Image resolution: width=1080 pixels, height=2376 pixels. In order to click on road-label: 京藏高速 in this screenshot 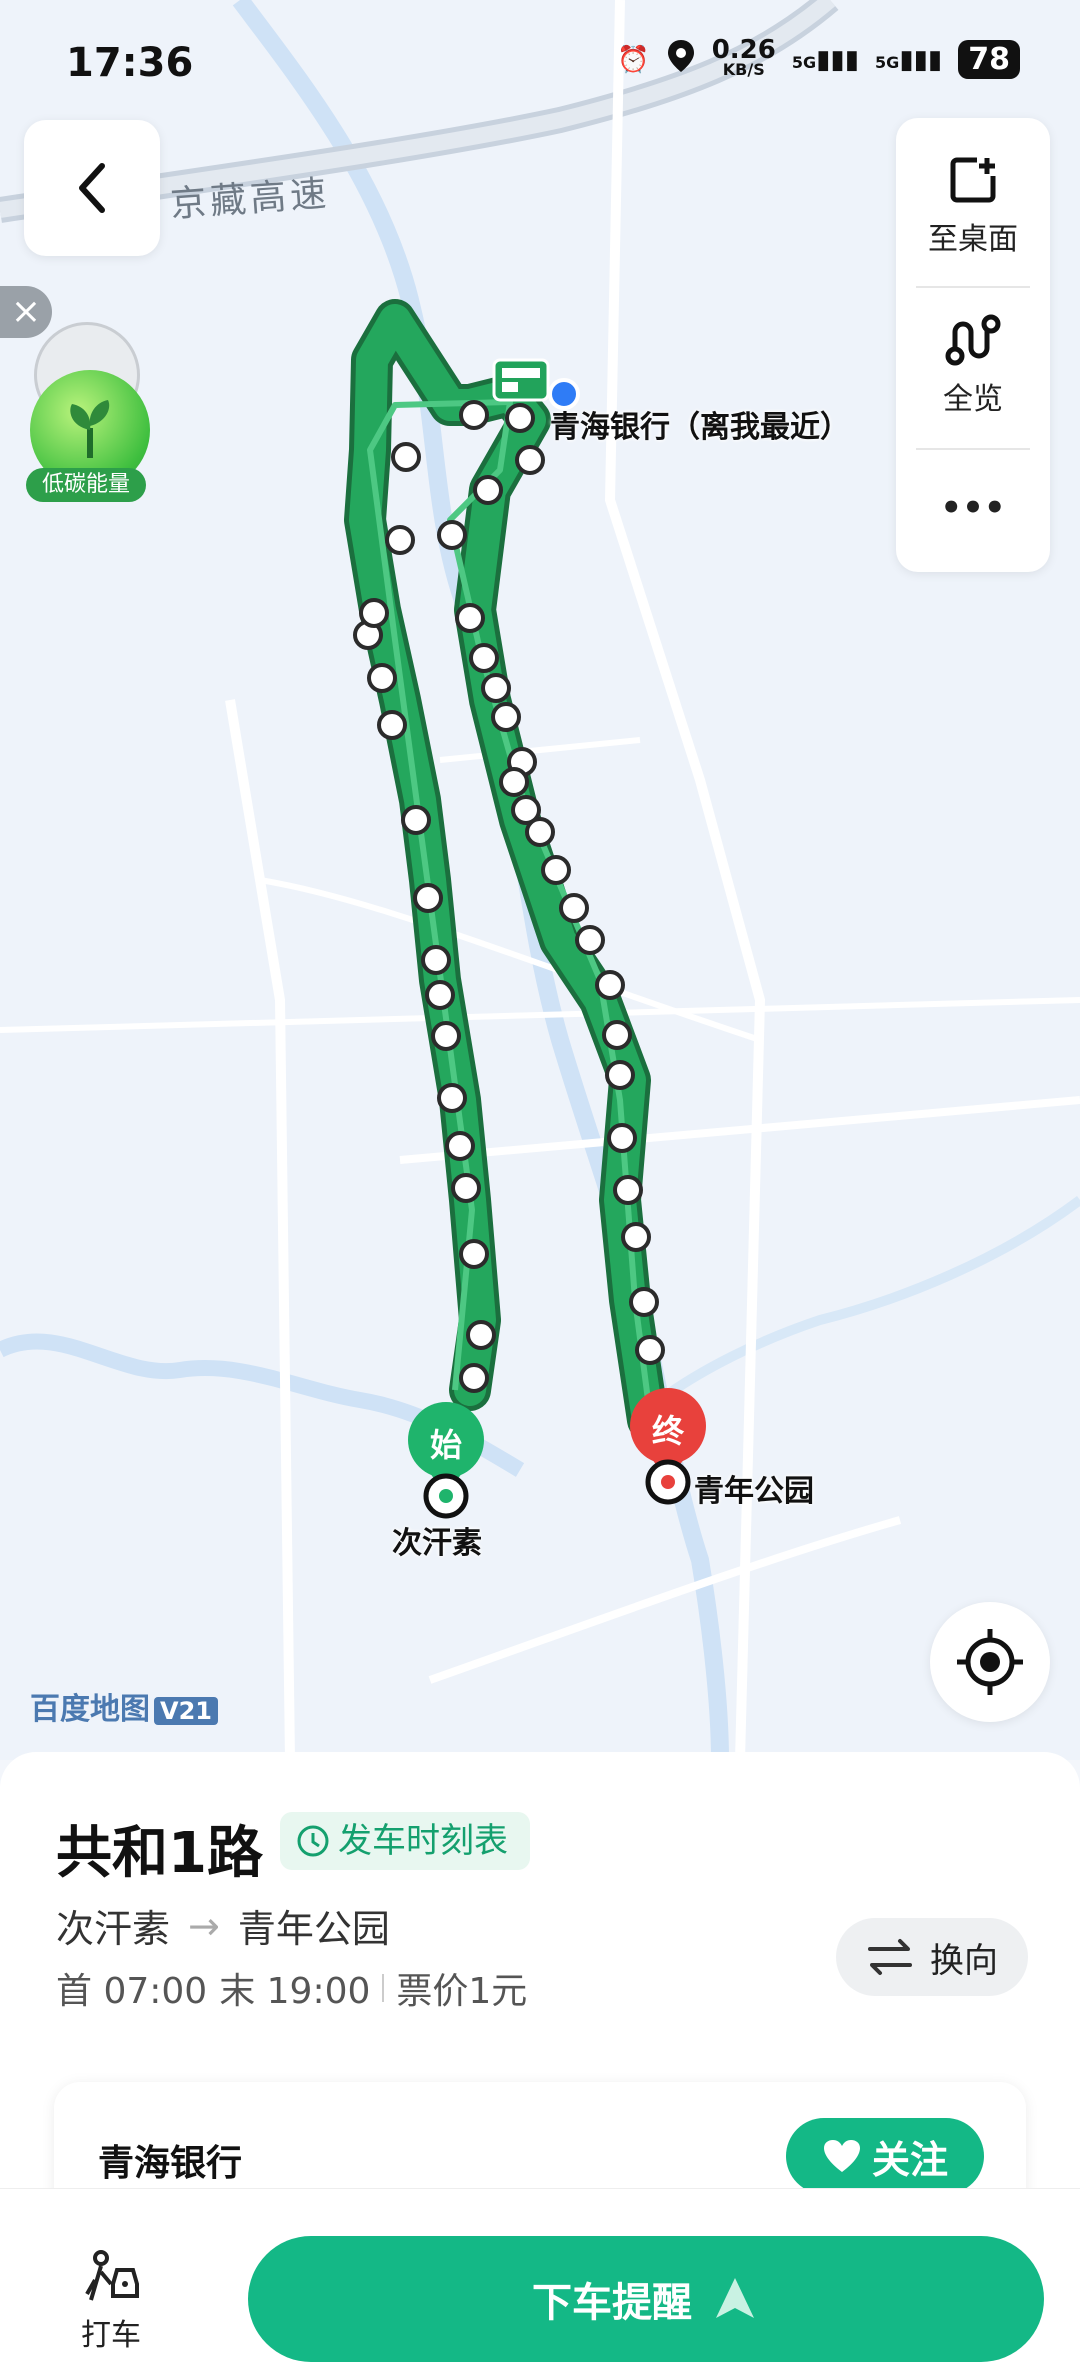, I will do `click(250, 199)`.